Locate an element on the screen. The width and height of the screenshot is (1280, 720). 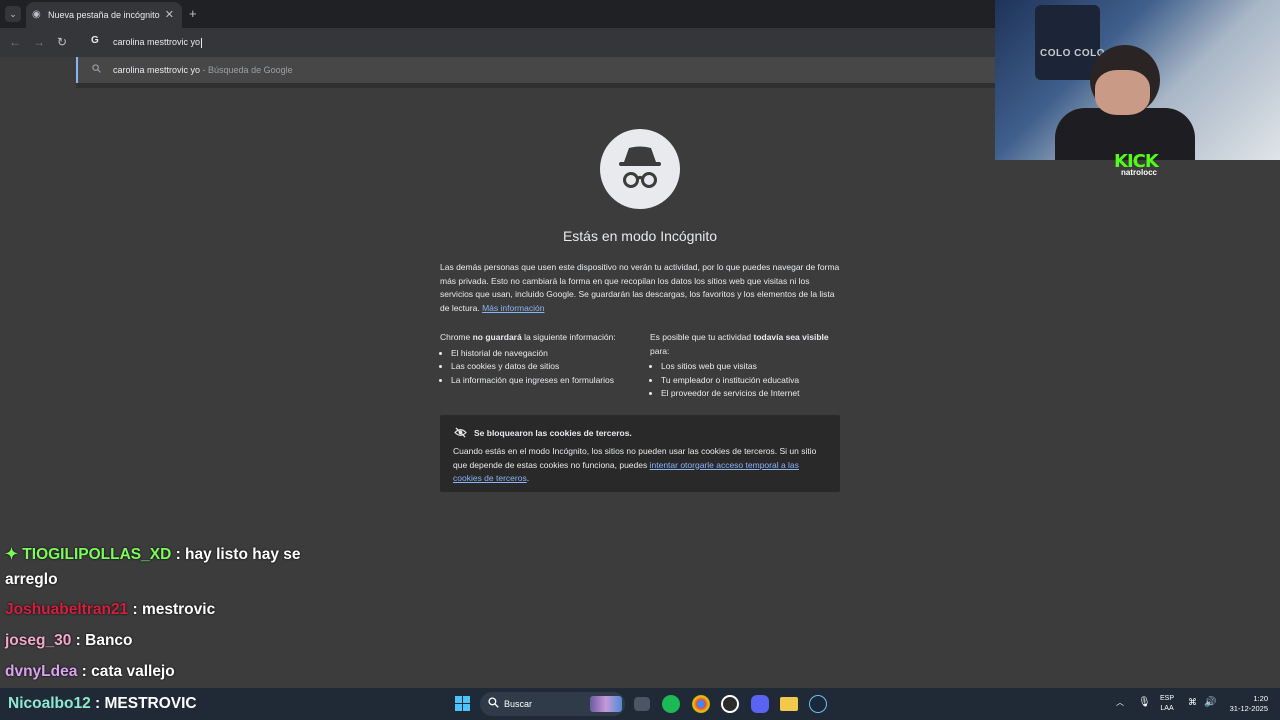
task-view-icon is located at coordinates (642, 704).